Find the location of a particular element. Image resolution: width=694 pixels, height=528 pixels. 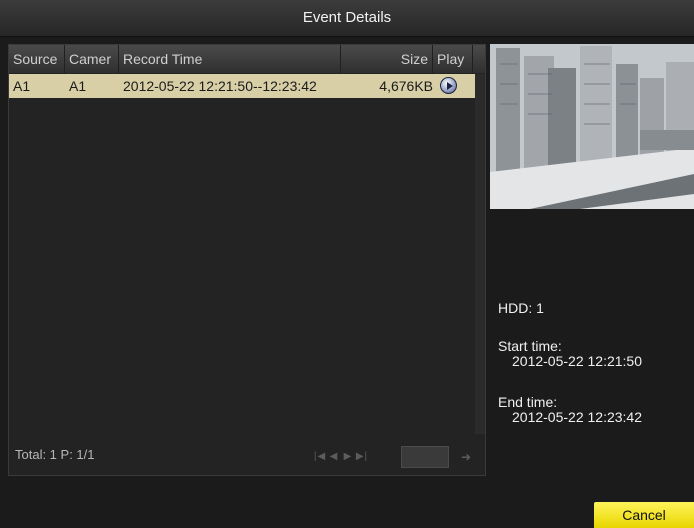

last-page-icon: ▶| is located at coordinates (362, 456).